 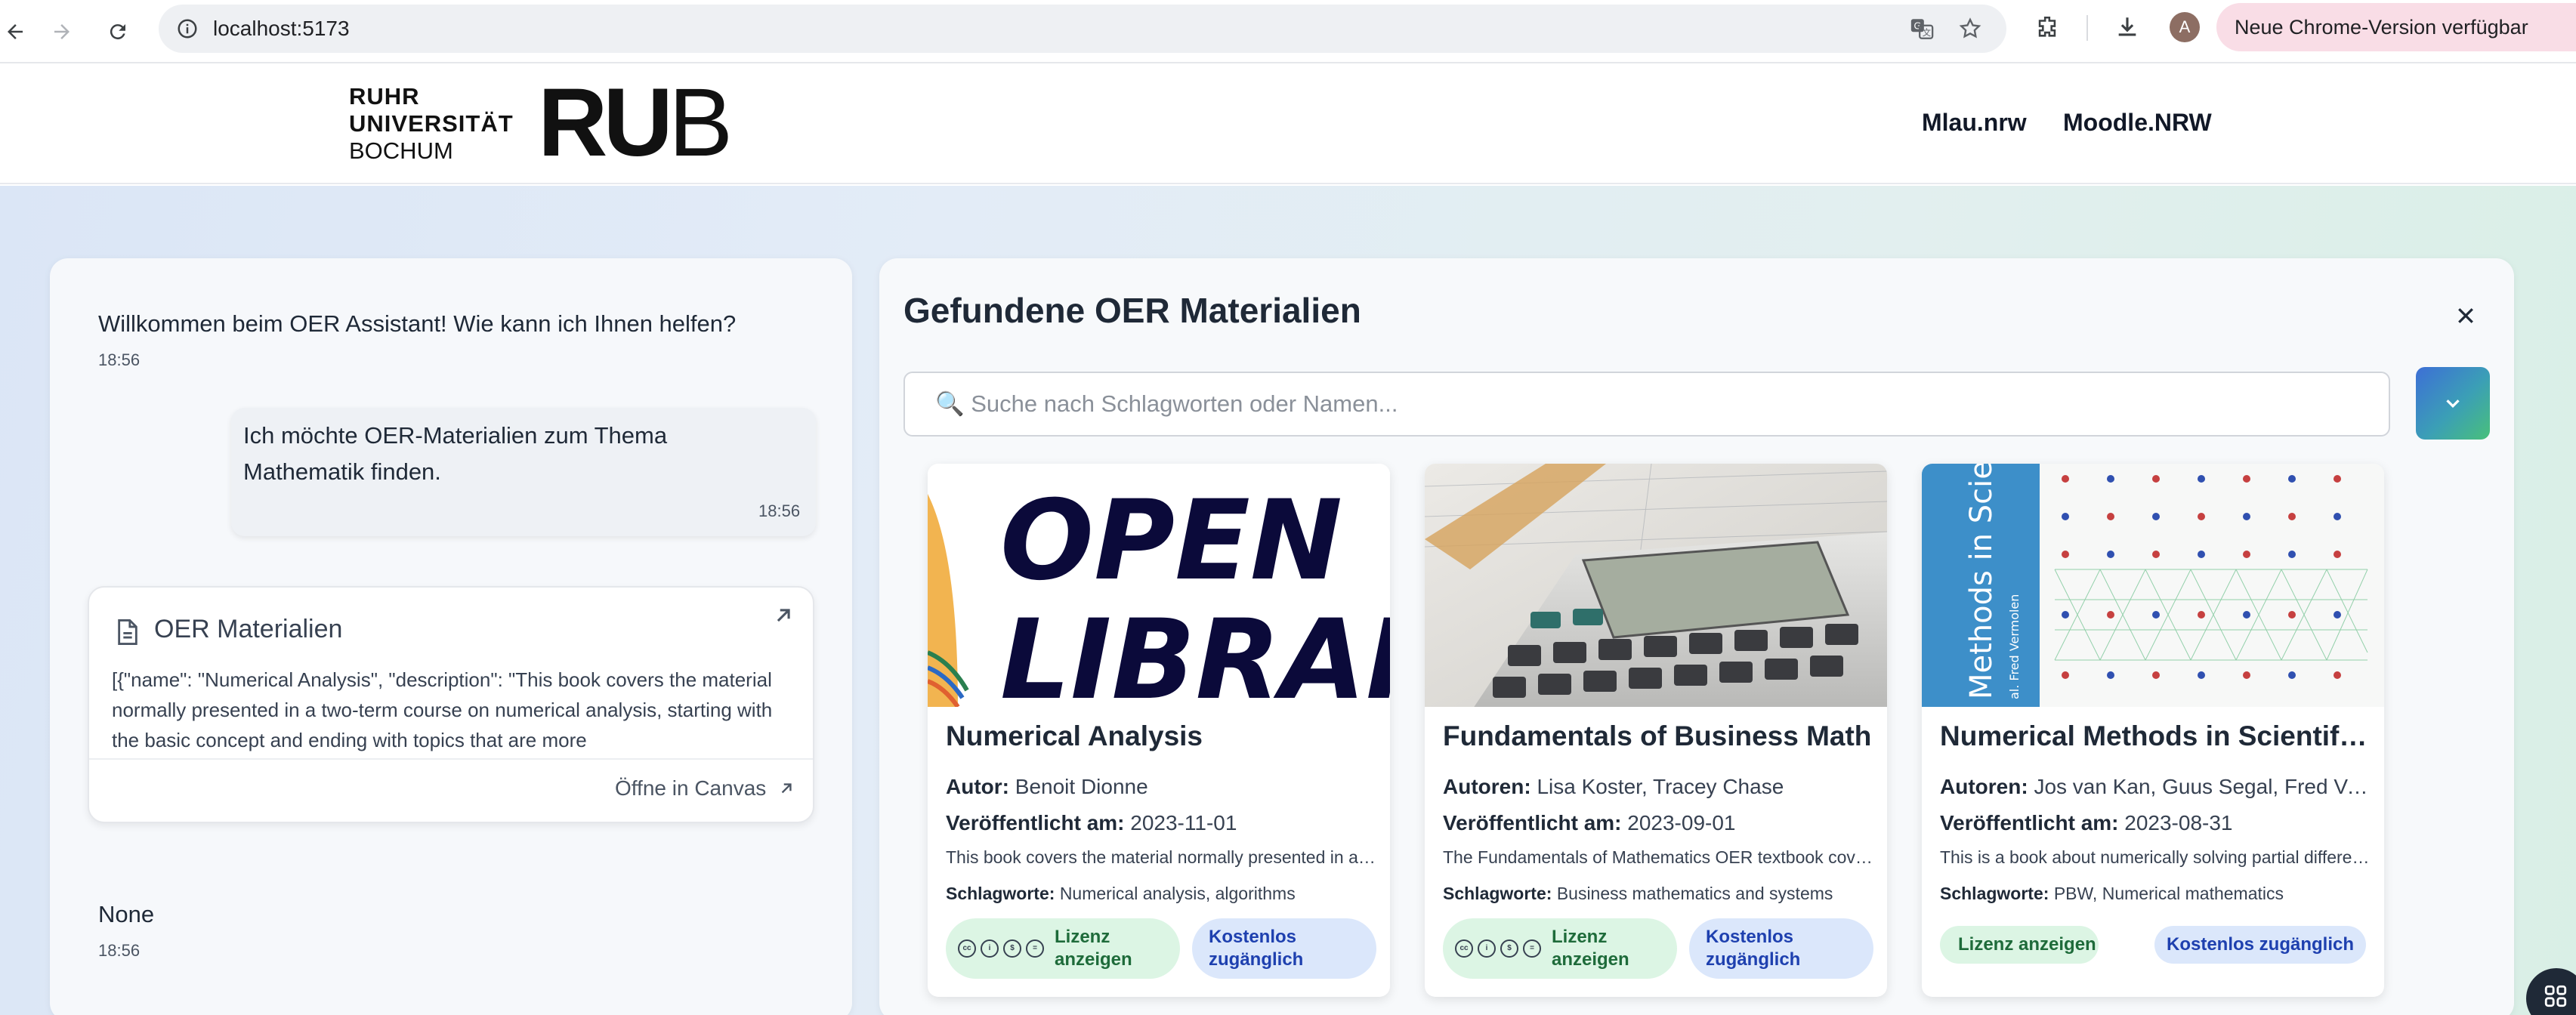 I want to click on user-message-line-1: Ich möchte OER-Materialien zum Thema, so click(x=455, y=436).